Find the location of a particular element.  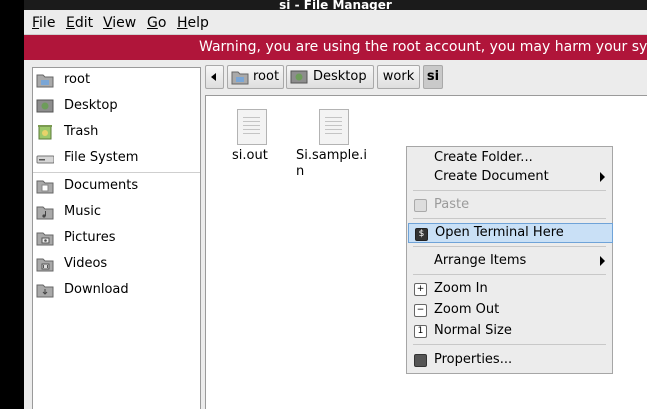

crumb-si: si is located at coordinates (433, 77).